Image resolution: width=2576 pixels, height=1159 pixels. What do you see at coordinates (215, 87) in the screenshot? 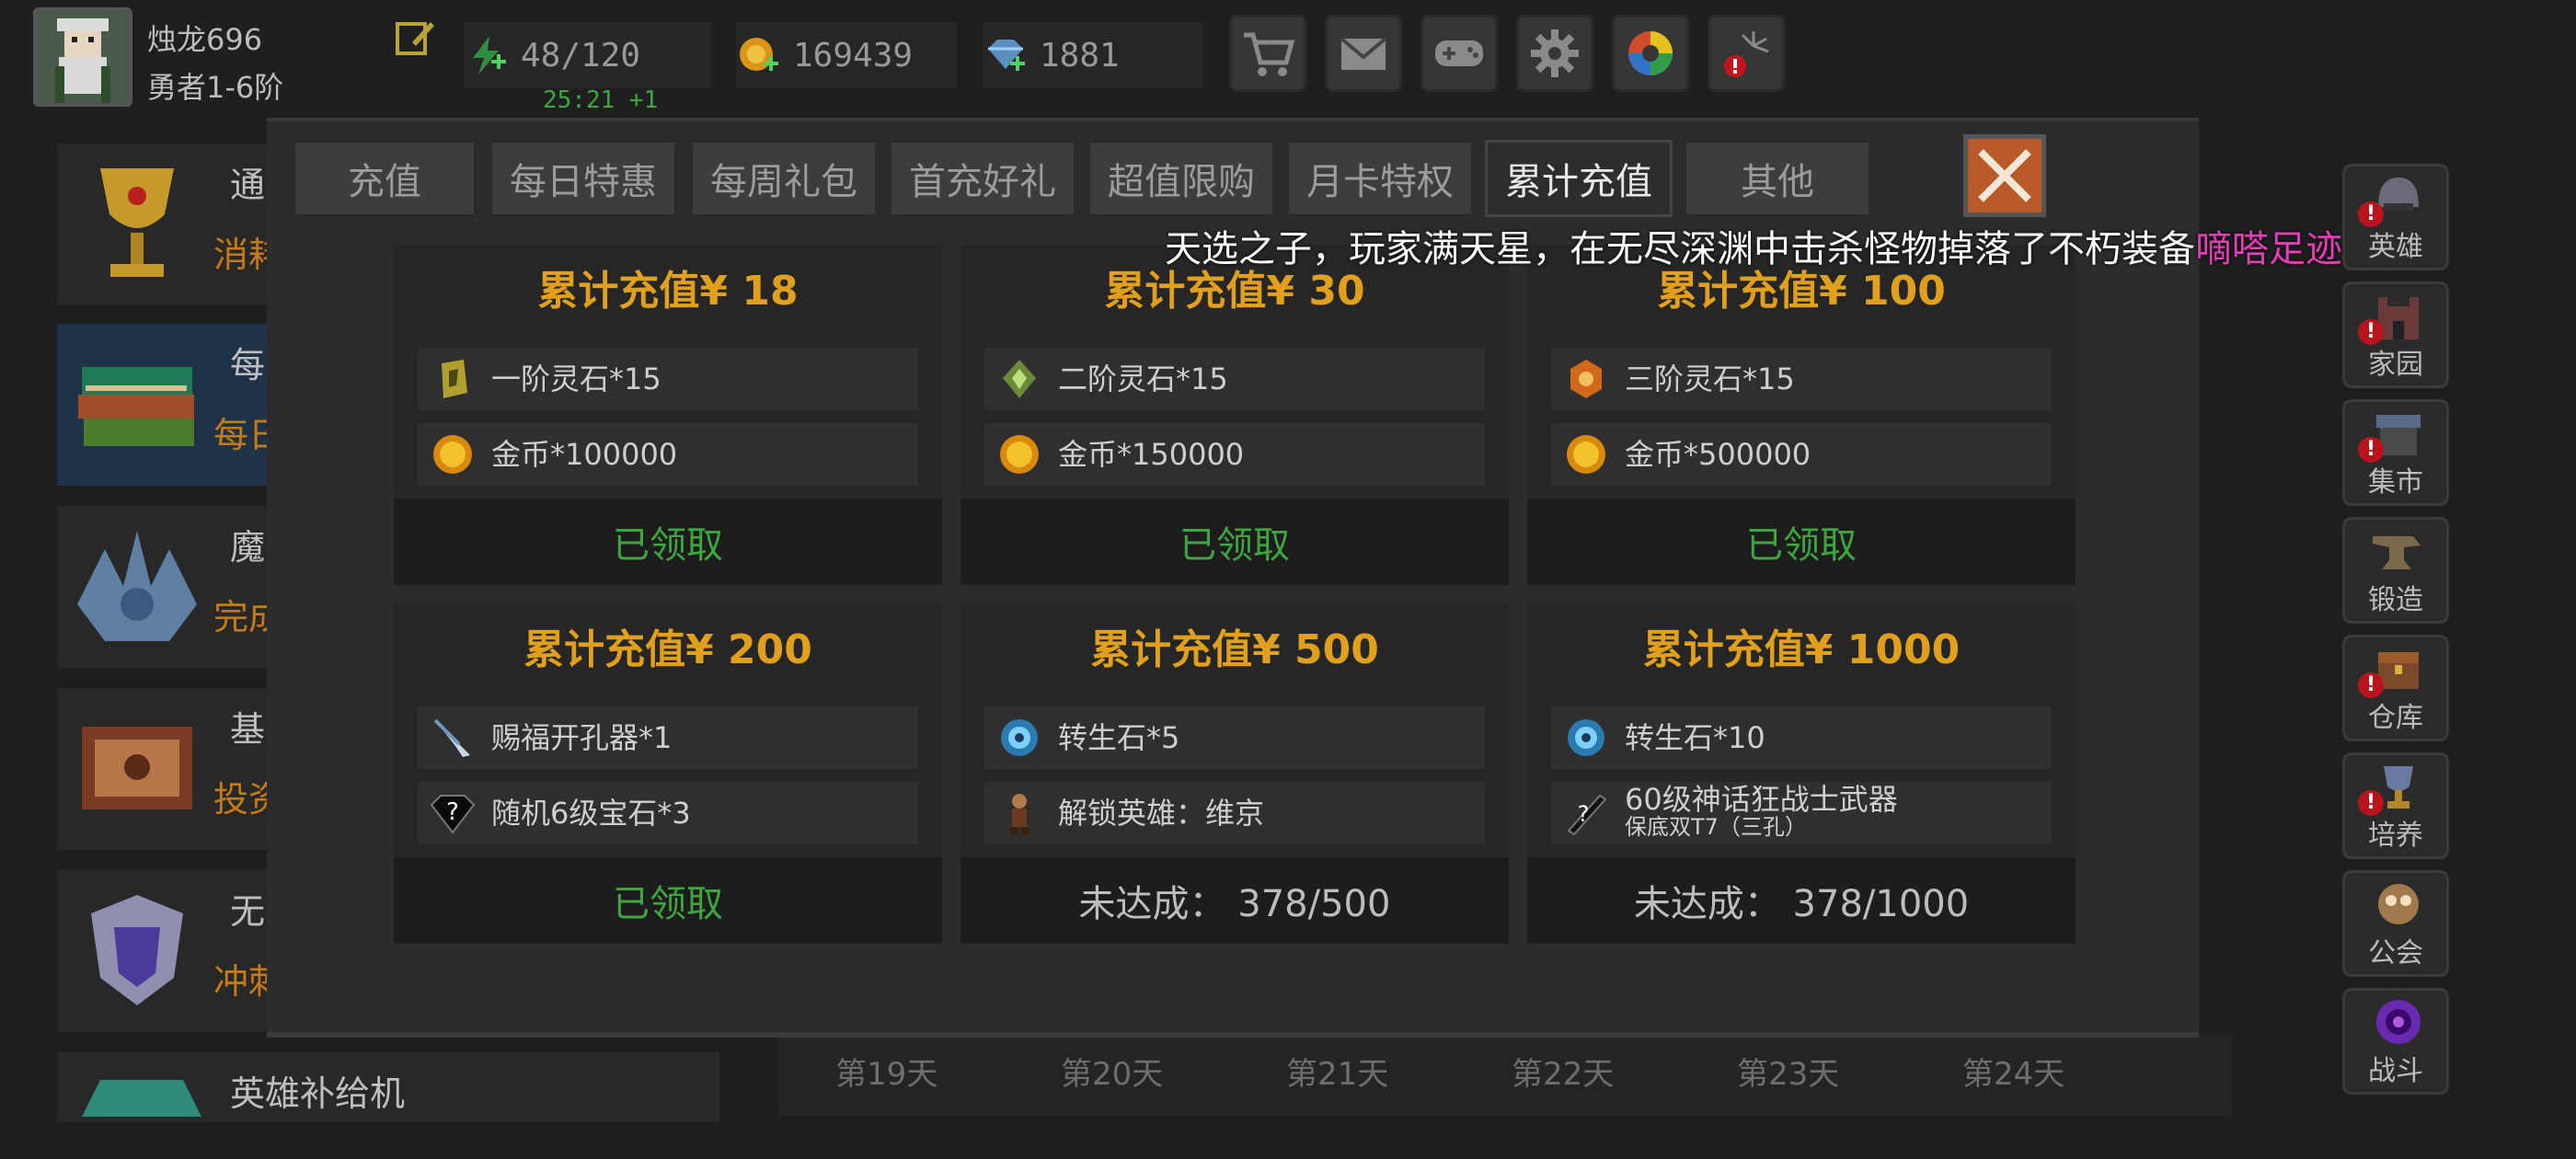
I see `player-rank: 勇者1-6阶` at bounding box center [215, 87].